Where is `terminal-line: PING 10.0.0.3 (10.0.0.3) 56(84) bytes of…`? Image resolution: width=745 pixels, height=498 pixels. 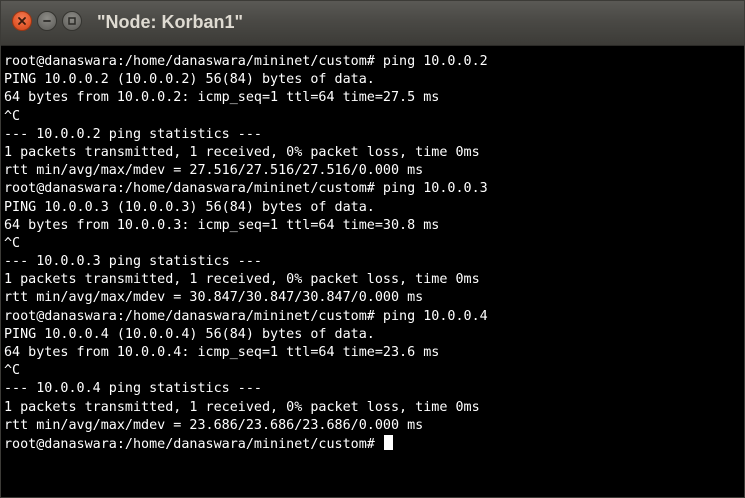
terminal-line: PING 10.0.0.3 (10.0.0.3) 56(84) bytes of… is located at coordinates (189, 207).